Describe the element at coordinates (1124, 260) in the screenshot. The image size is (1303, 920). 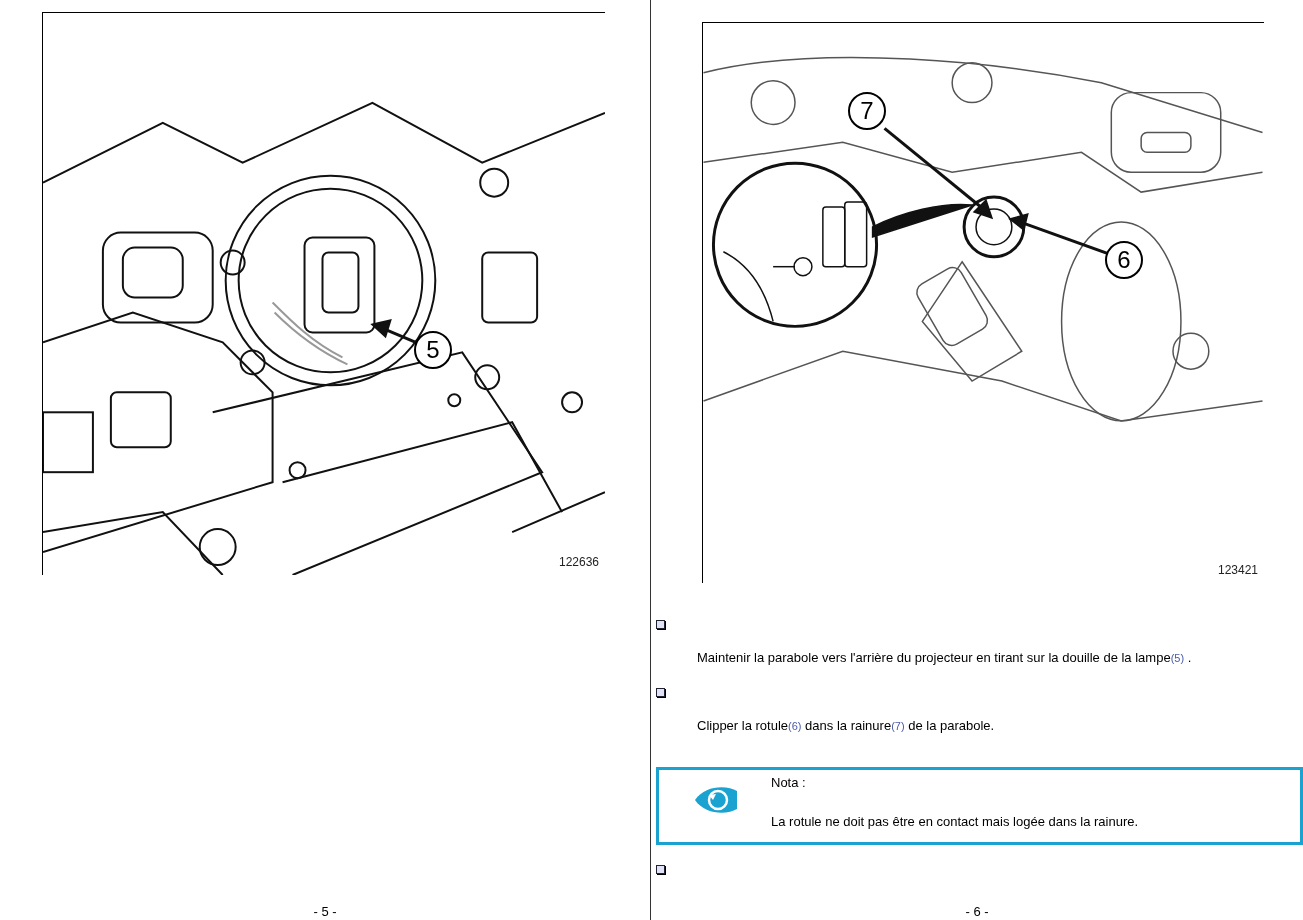
I see `callout-number: 6` at that location.